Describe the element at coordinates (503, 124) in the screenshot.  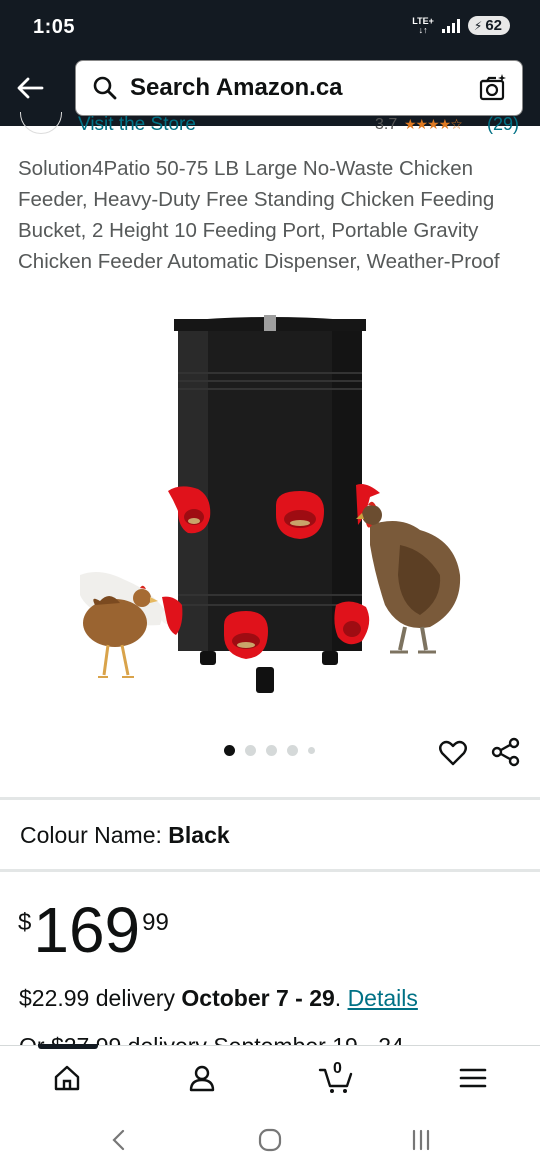
I see `reviews-count-link: (29)` at that location.